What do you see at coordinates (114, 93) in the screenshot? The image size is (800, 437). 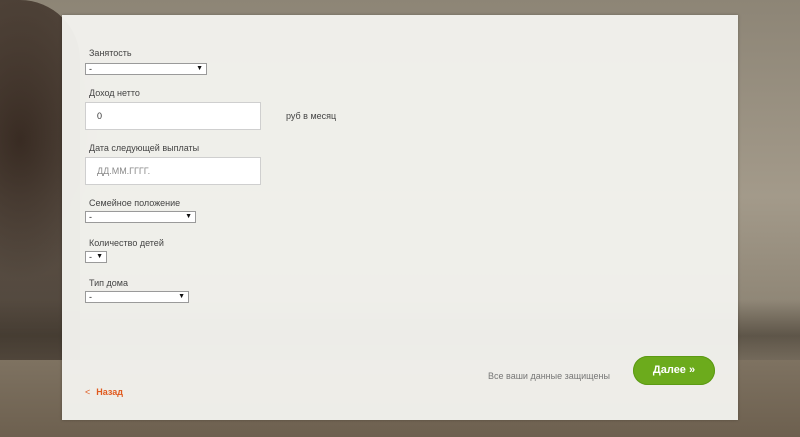 I see `net-income-label: Доход нетто` at bounding box center [114, 93].